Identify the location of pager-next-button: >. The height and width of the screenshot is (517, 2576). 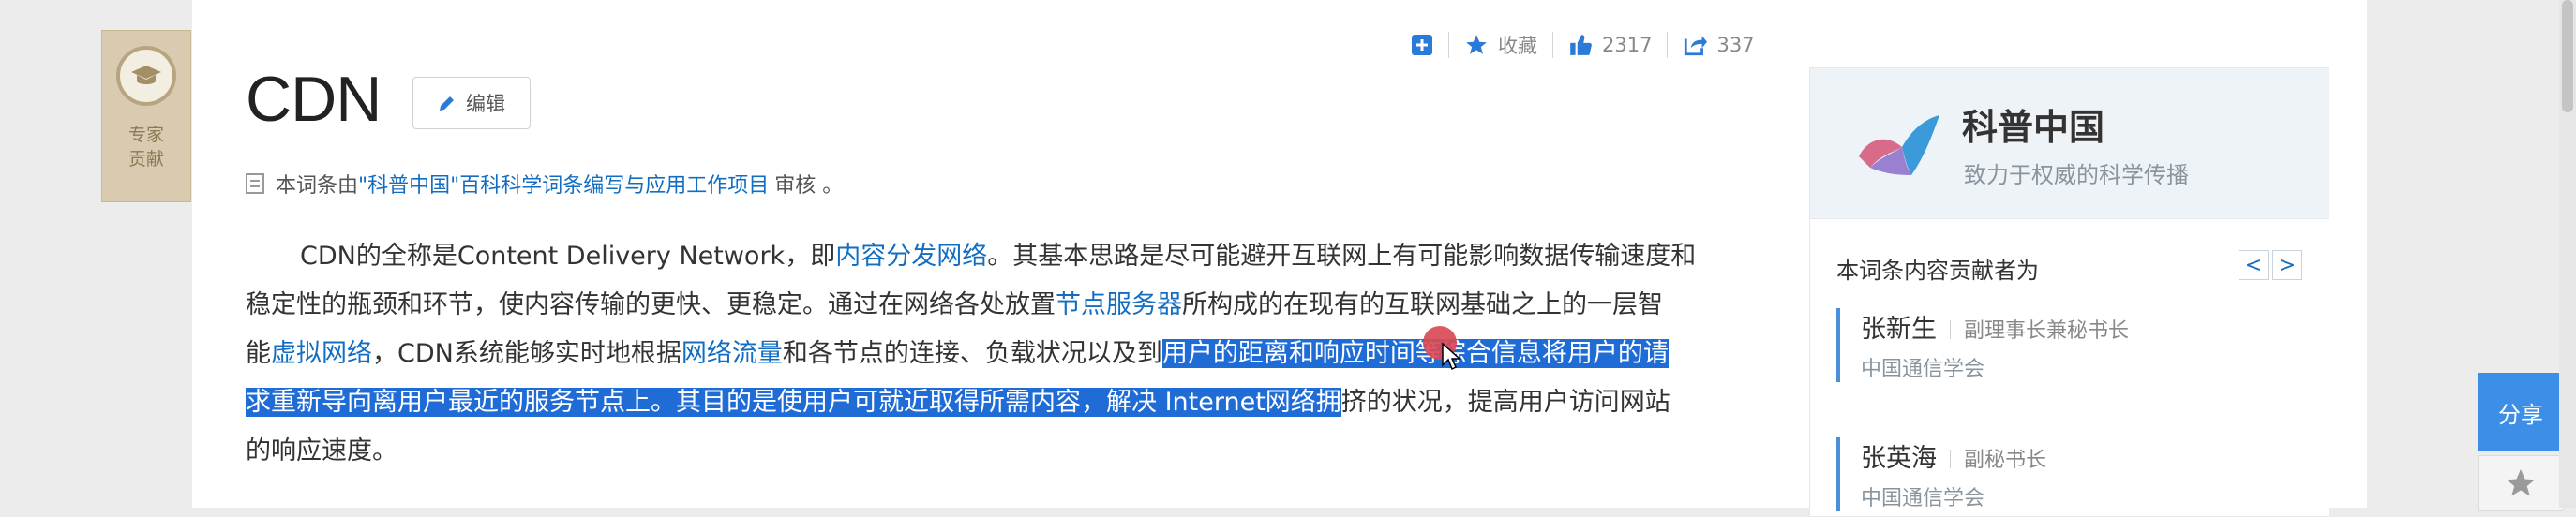
(2287, 265).